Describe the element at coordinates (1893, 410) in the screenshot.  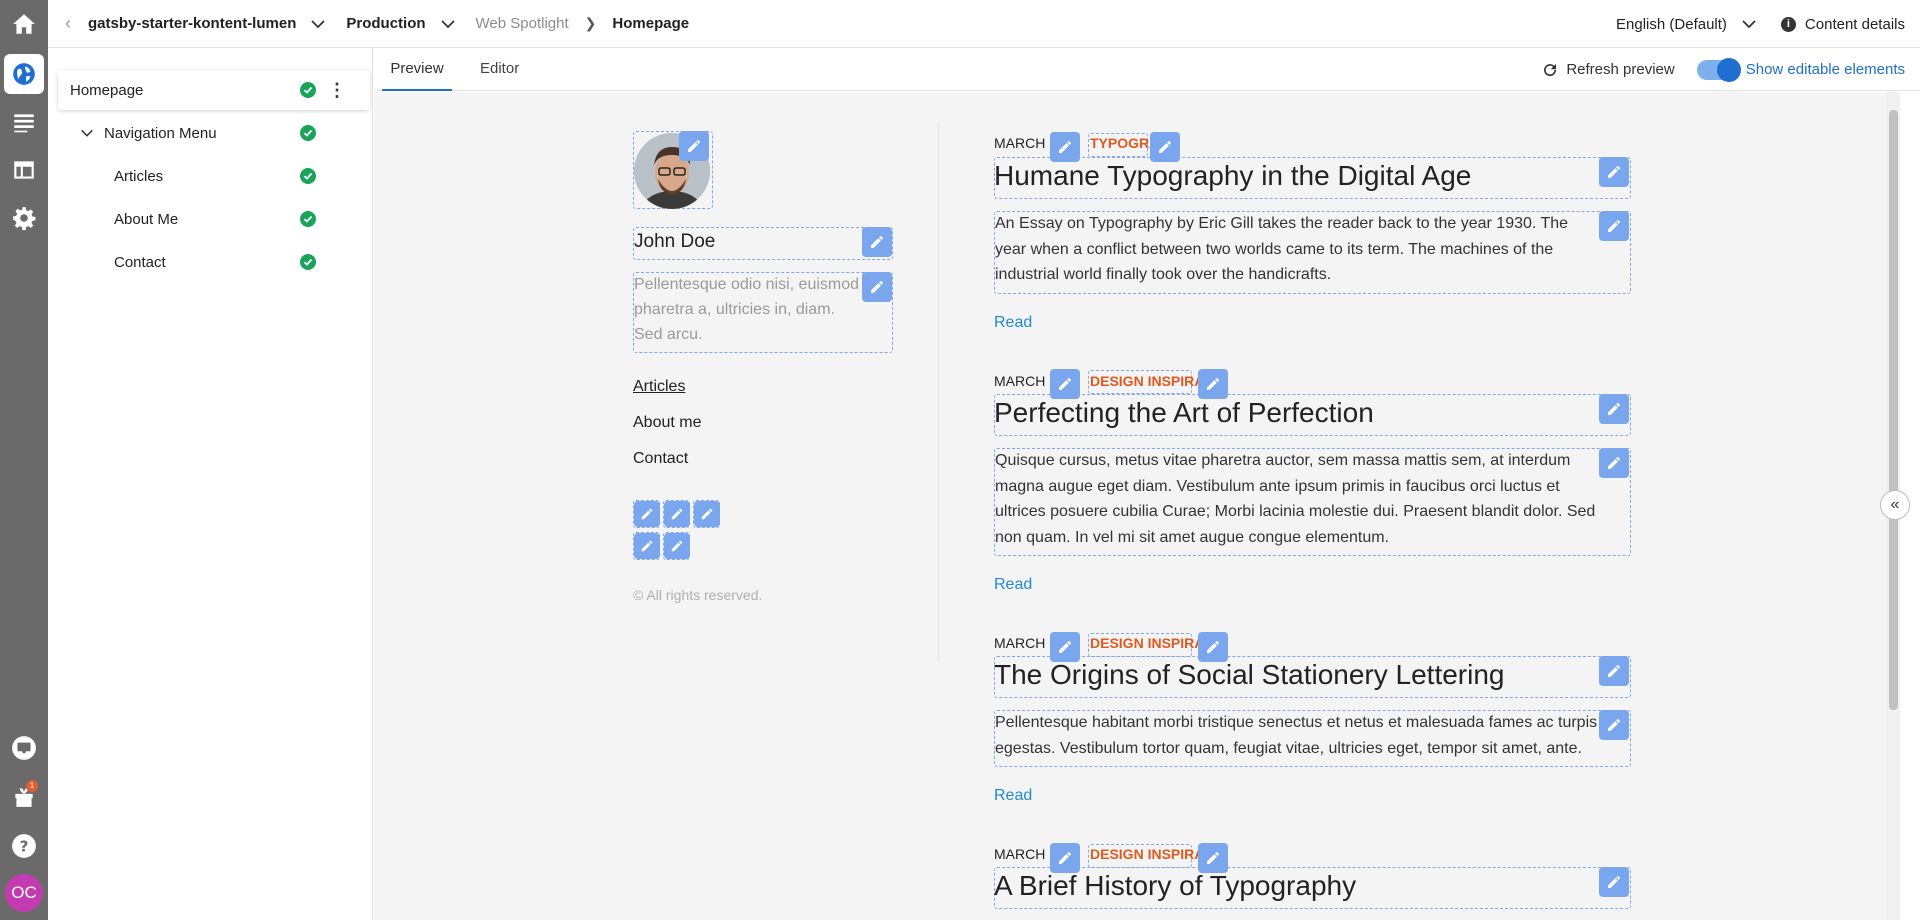
I see `scrollbar-thumb` at that location.